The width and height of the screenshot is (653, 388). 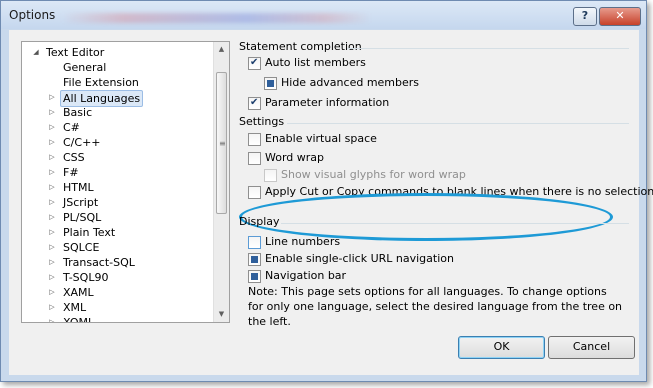 I want to click on tree-item-label: File Extension, so click(x=101, y=82).